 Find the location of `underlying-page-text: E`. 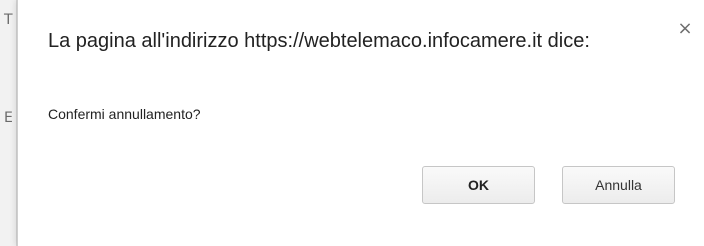

underlying-page-text: E is located at coordinates (8, 118).